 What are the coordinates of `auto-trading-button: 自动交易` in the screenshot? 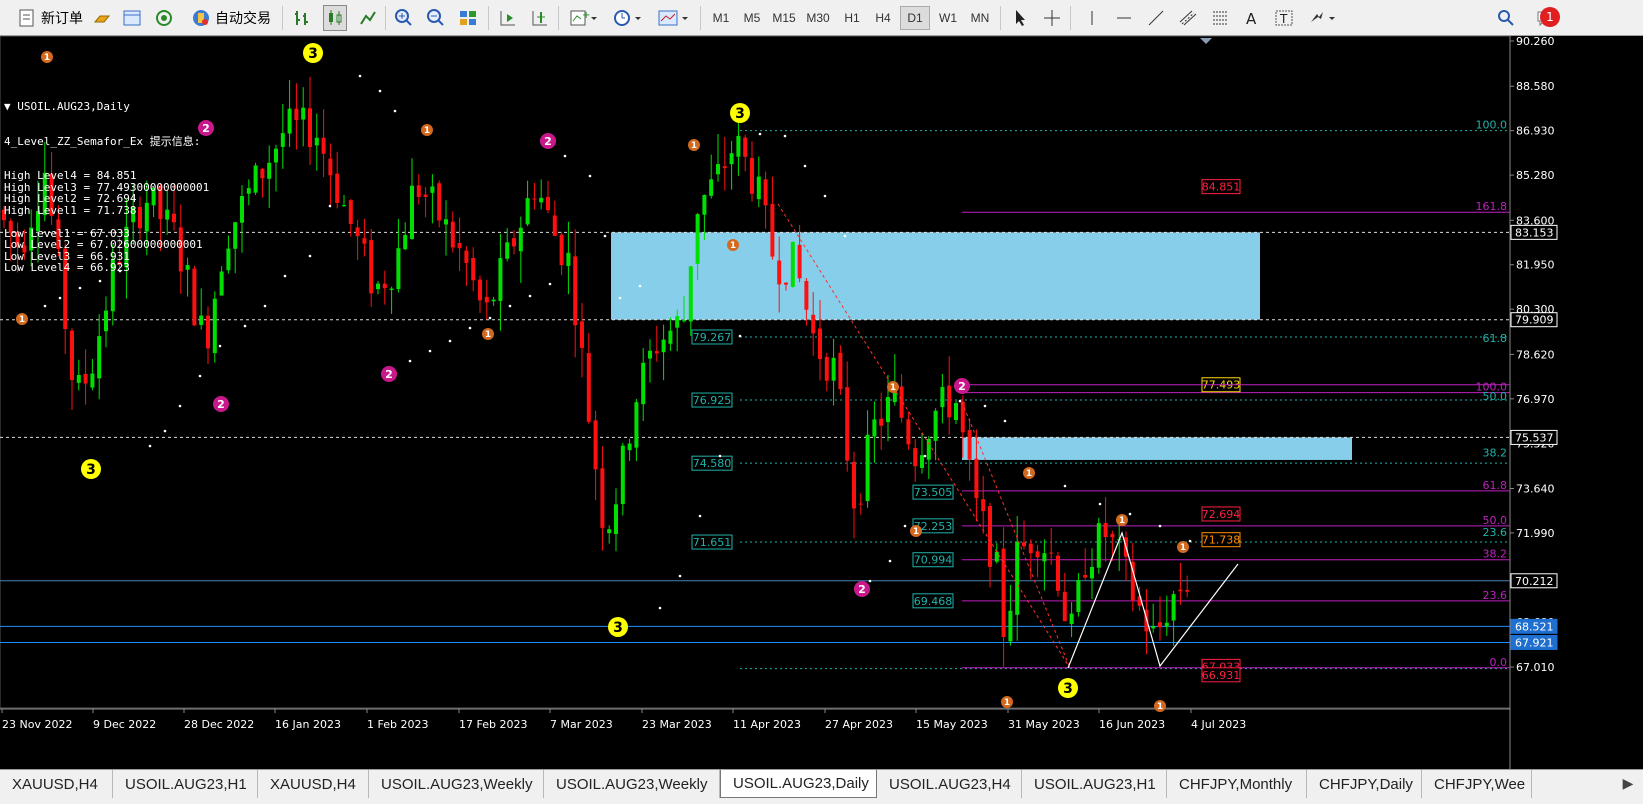 It's located at (231, 18).